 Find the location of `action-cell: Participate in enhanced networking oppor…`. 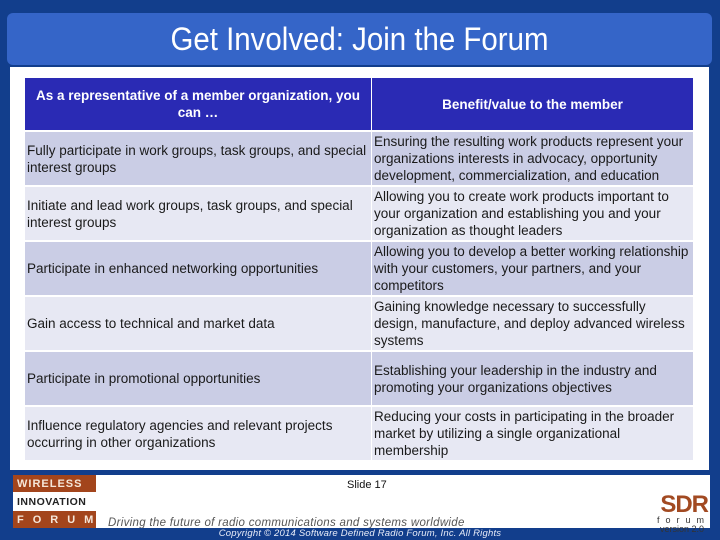

action-cell: Participate in enhanced networking oppor… is located at coordinates (198, 269).